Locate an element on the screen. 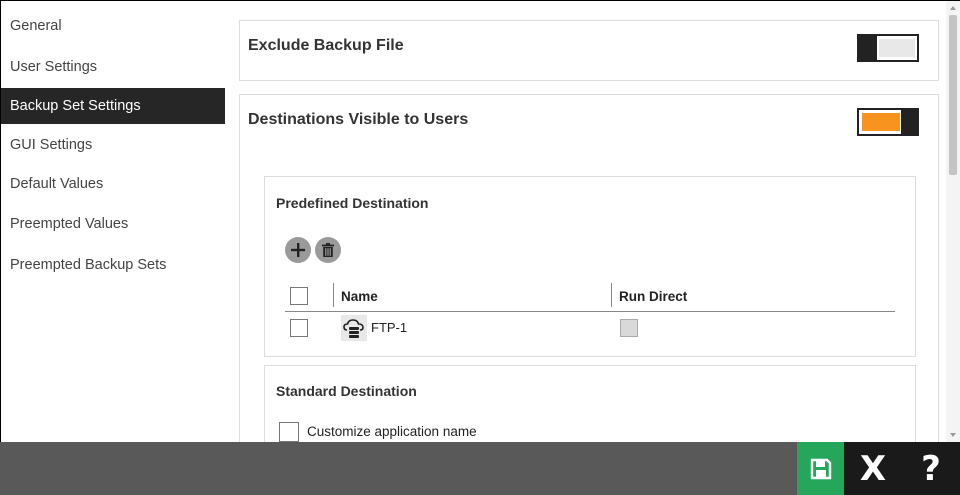  select-all-checkbox is located at coordinates (299, 296).